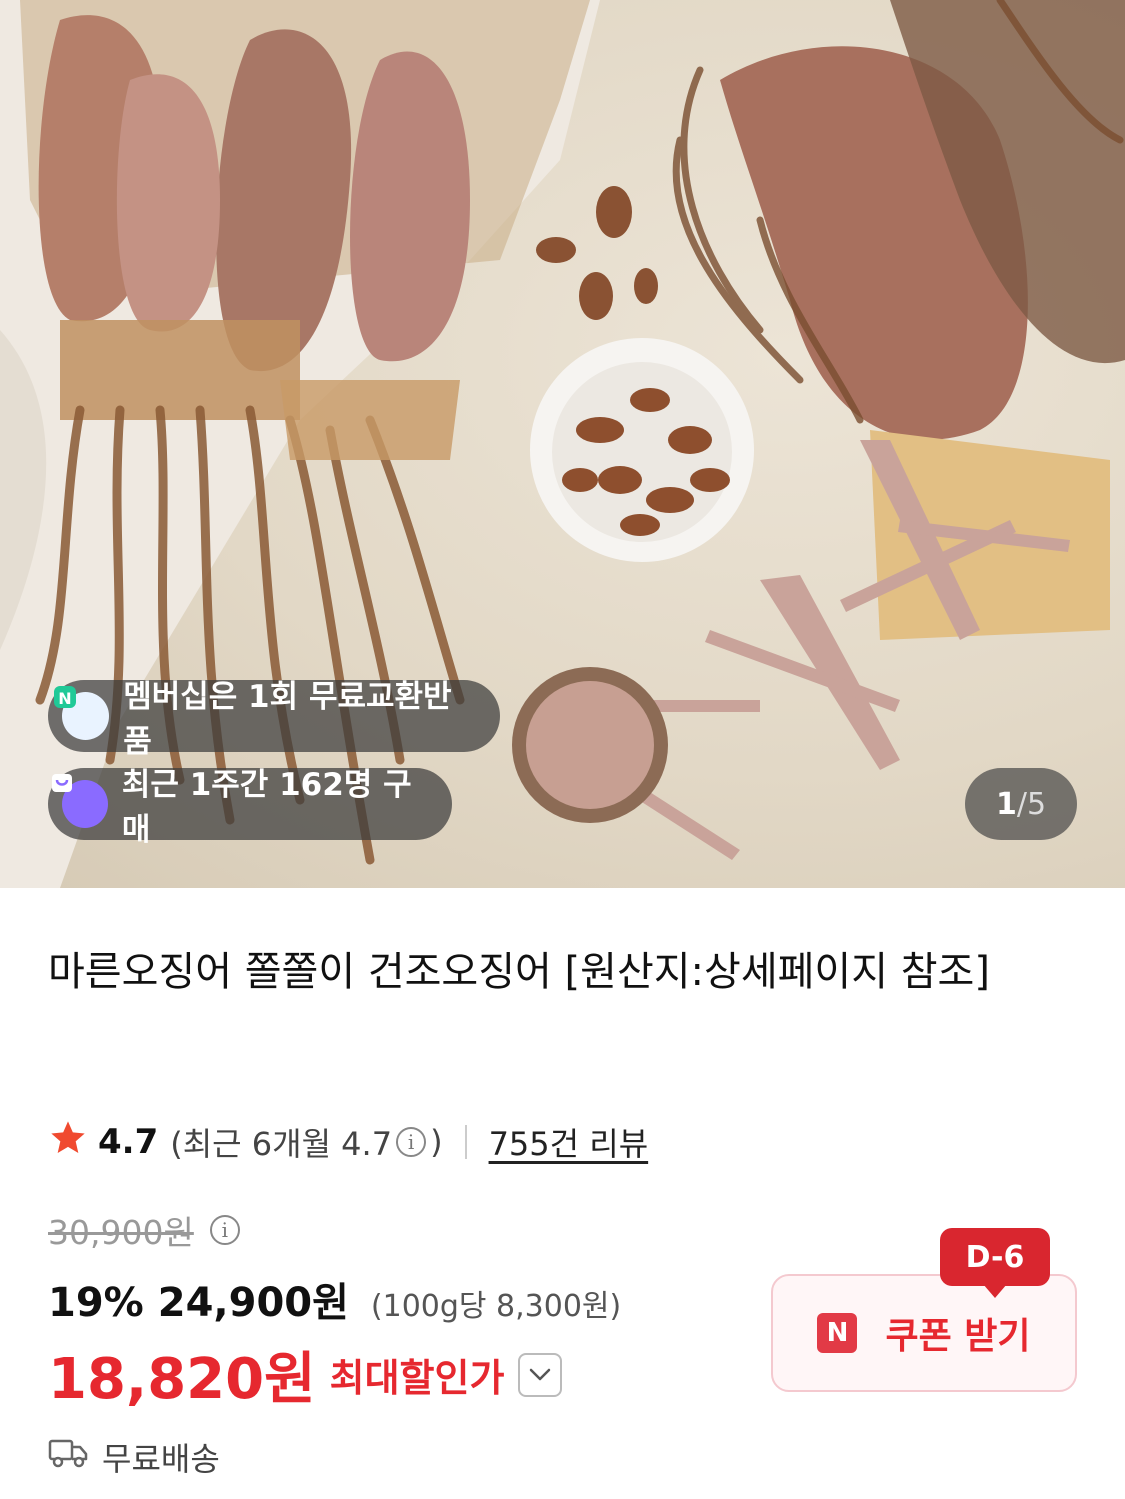  Describe the element at coordinates (68, 1142) in the screenshot. I see `star-icon` at that location.